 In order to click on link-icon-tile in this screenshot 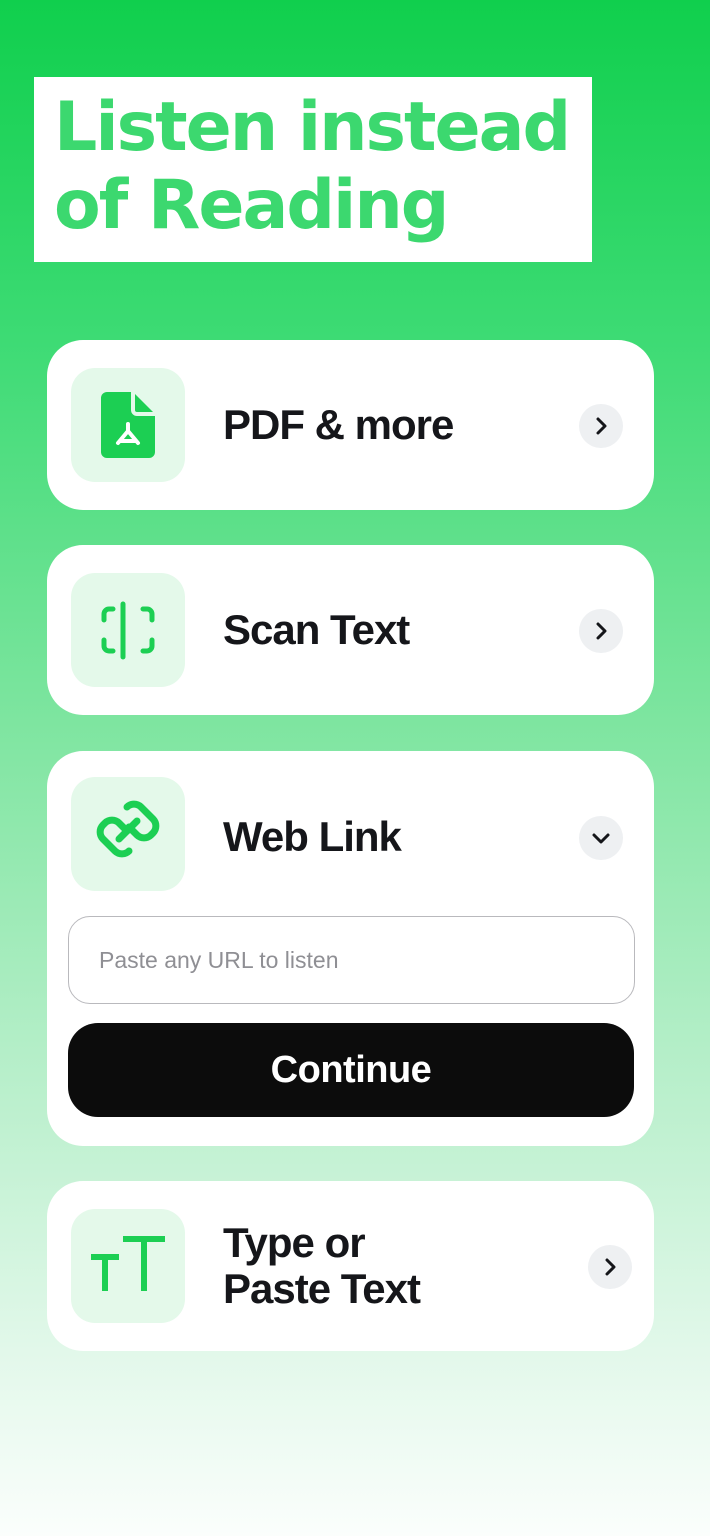, I will do `click(128, 834)`.